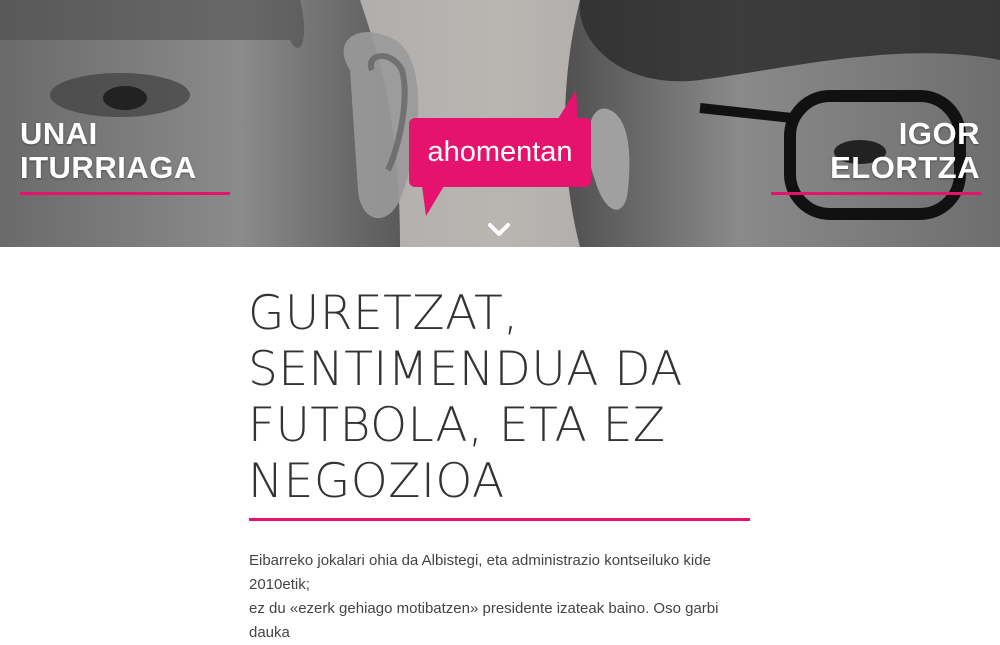  Describe the element at coordinates (433, 201) in the screenshot. I see `speech-bubble-tail-bottom` at that location.